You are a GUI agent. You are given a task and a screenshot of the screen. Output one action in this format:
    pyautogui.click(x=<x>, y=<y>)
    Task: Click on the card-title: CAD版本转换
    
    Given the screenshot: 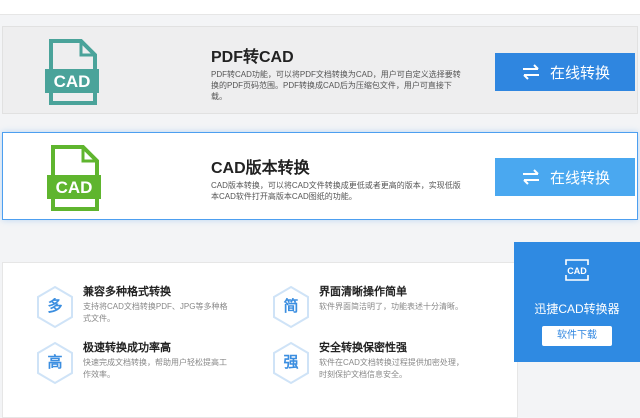 What is the action you would take?
    pyautogui.click(x=260, y=168)
    